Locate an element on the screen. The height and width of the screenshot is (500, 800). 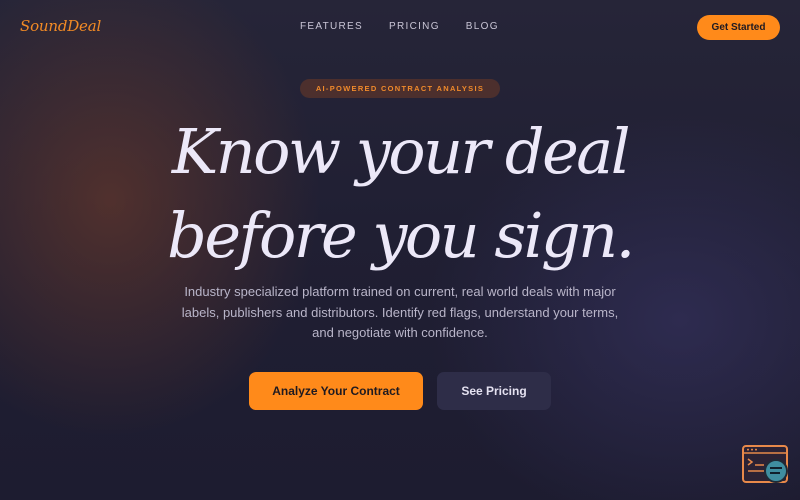
logo: SoundDeal is located at coordinates (60, 26).